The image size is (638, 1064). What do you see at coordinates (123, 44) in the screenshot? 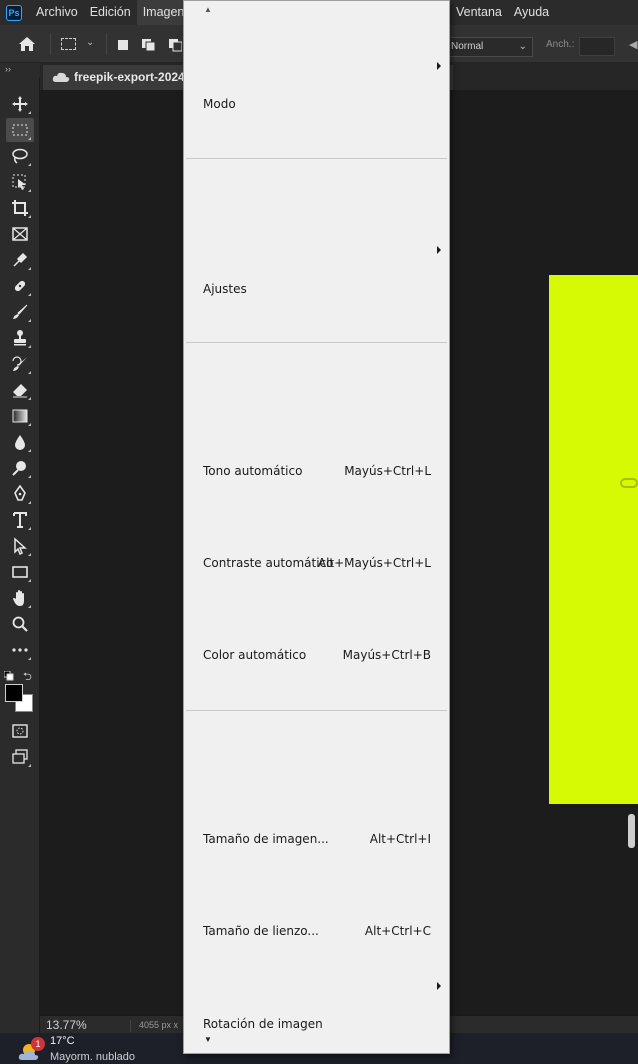
I see `new-selection-icon` at bounding box center [123, 44].